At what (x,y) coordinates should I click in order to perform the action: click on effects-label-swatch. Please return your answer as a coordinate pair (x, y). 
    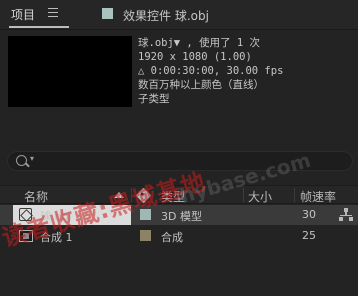
    Looking at the image, I should click on (107, 13).